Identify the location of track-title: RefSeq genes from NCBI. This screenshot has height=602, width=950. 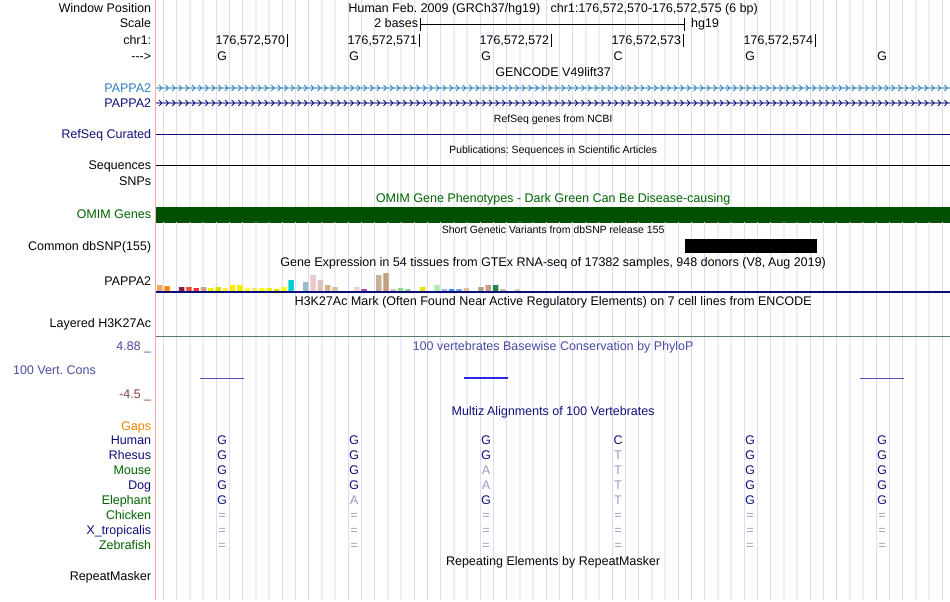
(553, 119).